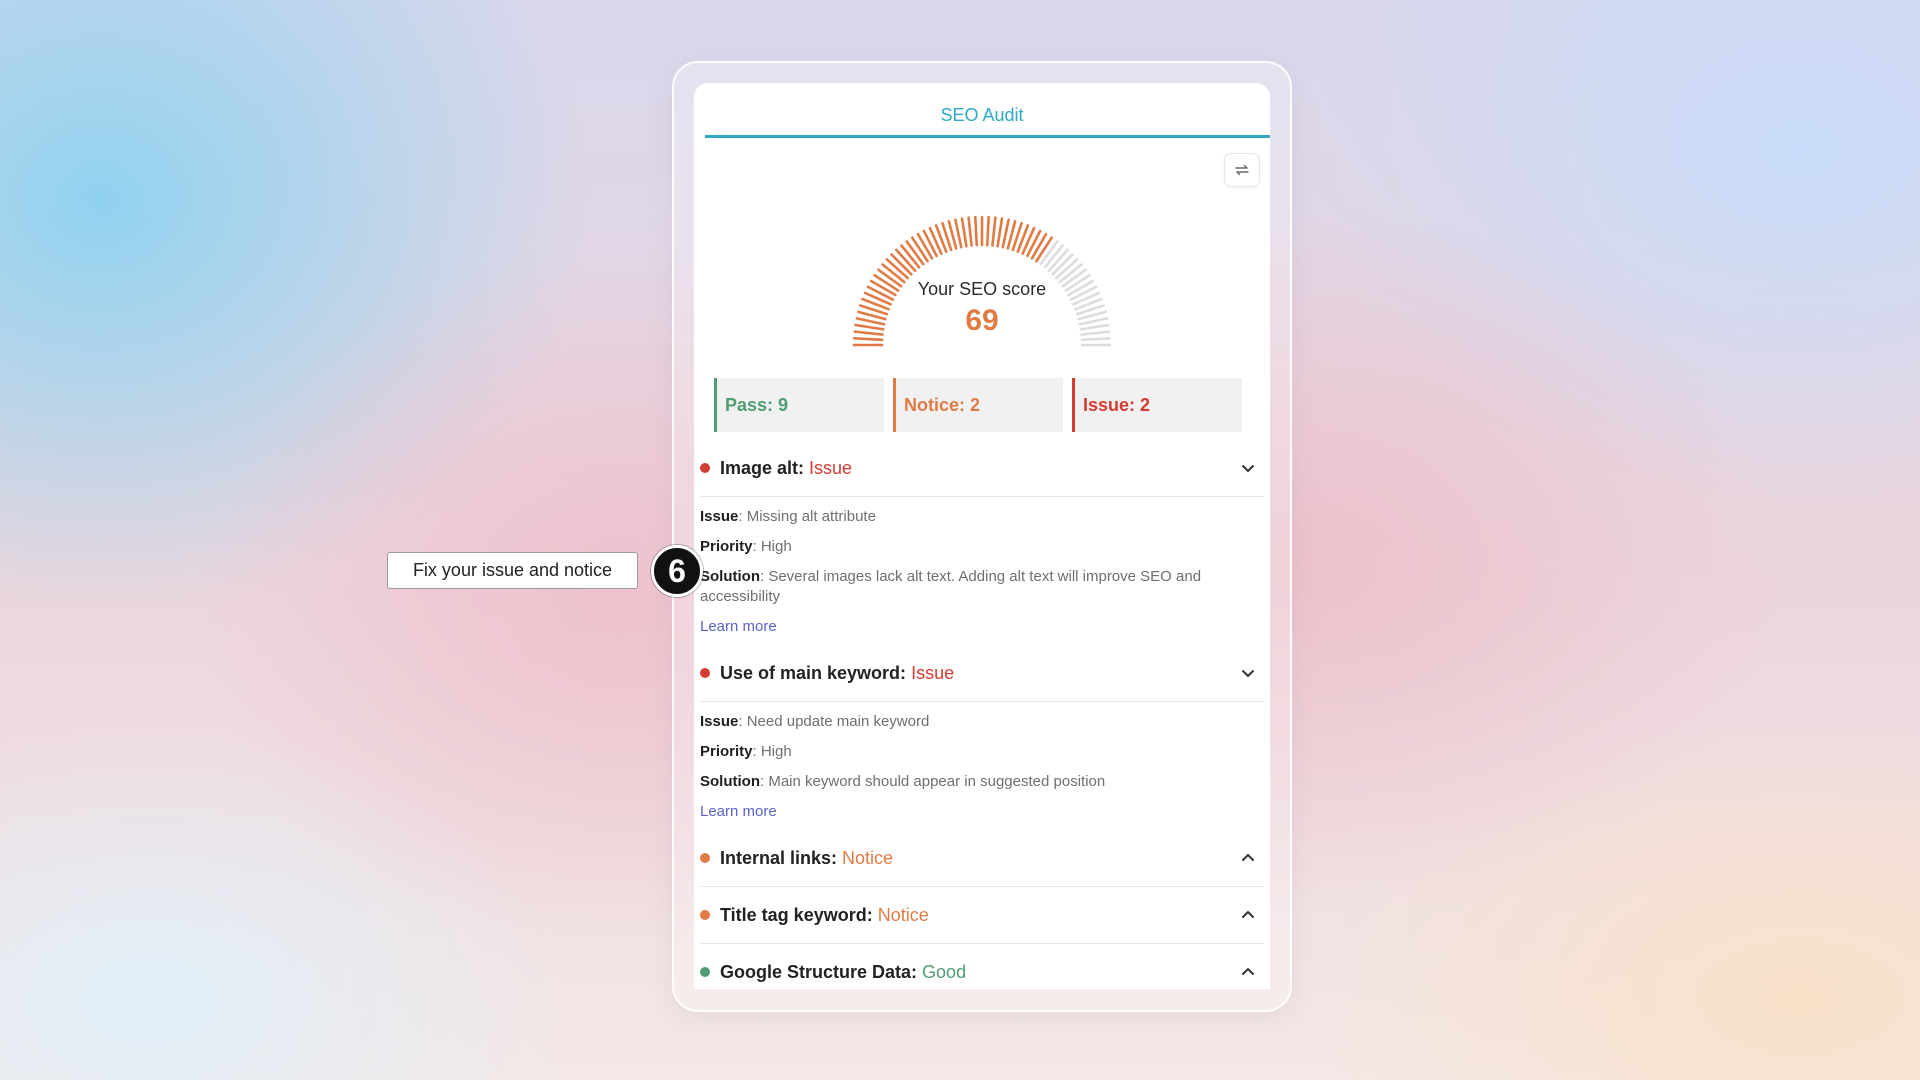 Image resolution: width=1920 pixels, height=1080 pixels. What do you see at coordinates (819, 971) in the screenshot?
I see `audit-title: Google Structure Data:` at bounding box center [819, 971].